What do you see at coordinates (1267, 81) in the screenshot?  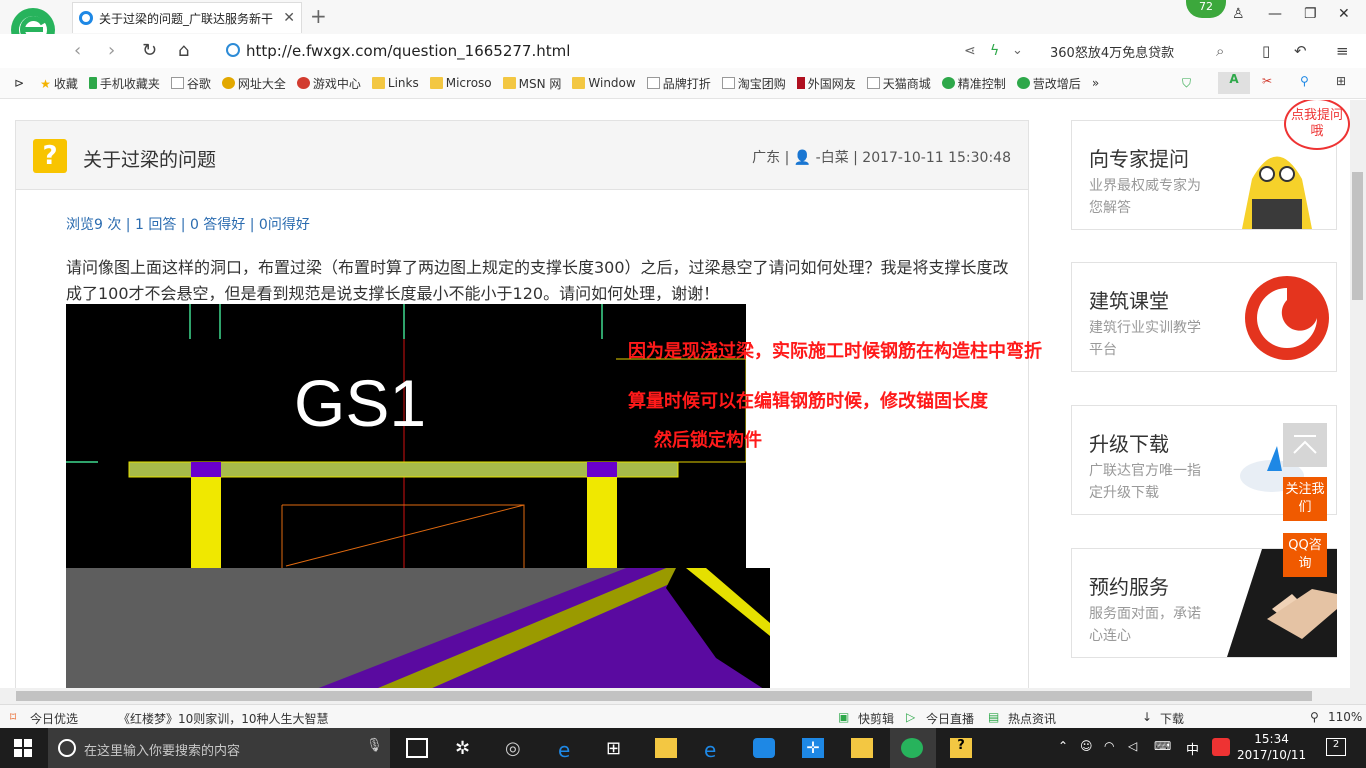 I see `scissors-icon: ✂` at bounding box center [1267, 81].